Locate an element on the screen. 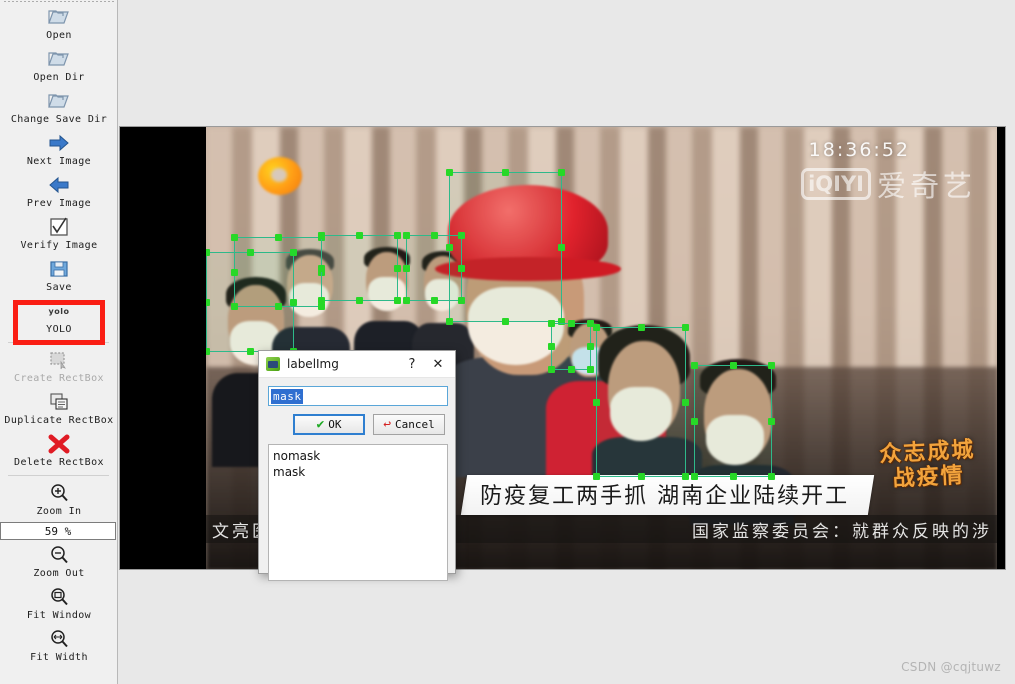  undo-arrow-icon: ↩ is located at coordinates (387, 424).